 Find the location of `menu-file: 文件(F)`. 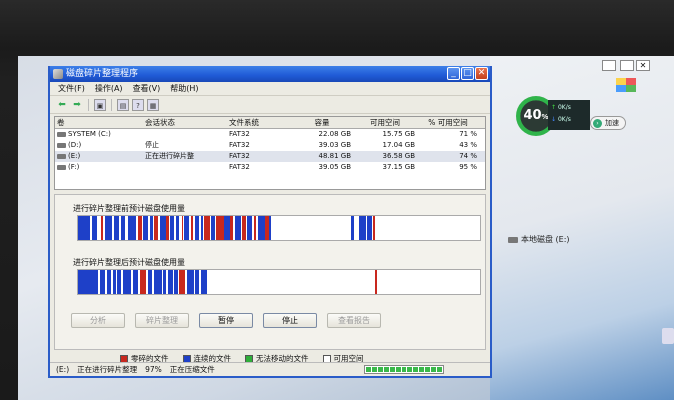

menu-file: 文件(F) is located at coordinates (71, 88).